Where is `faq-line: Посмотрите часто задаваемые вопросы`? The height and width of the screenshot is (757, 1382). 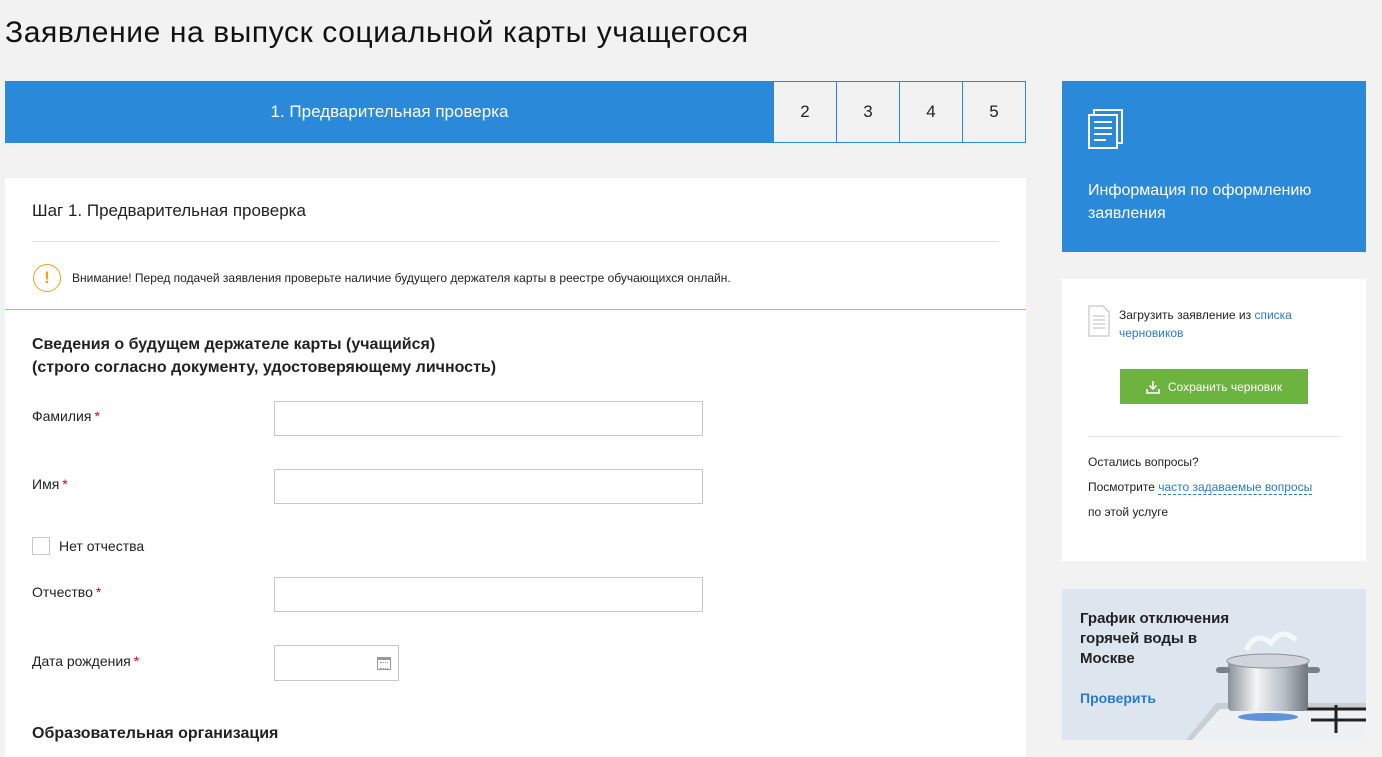
faq-line: Посмотрите часто задаваемые вопросы is located at coordinates (1200, 487).